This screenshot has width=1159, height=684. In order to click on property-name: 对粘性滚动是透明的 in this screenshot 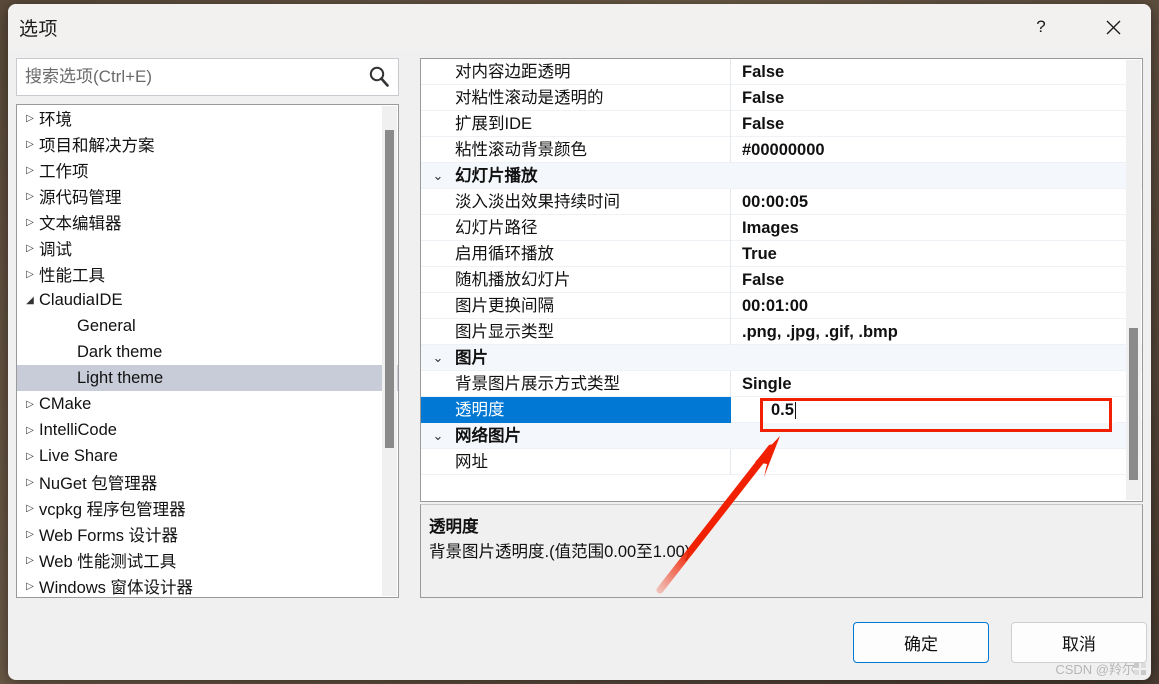, I will do `click(576, 97)`.